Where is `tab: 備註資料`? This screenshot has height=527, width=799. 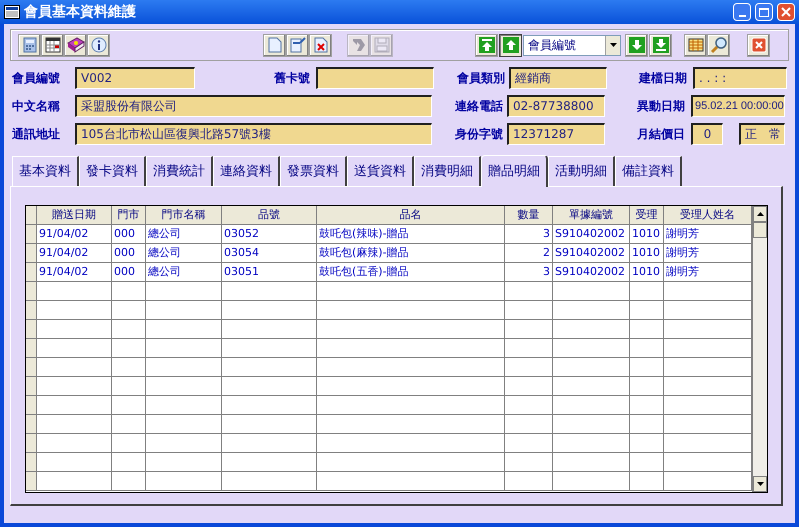 tab: 備註資料 is located at coordinates (648, 171).